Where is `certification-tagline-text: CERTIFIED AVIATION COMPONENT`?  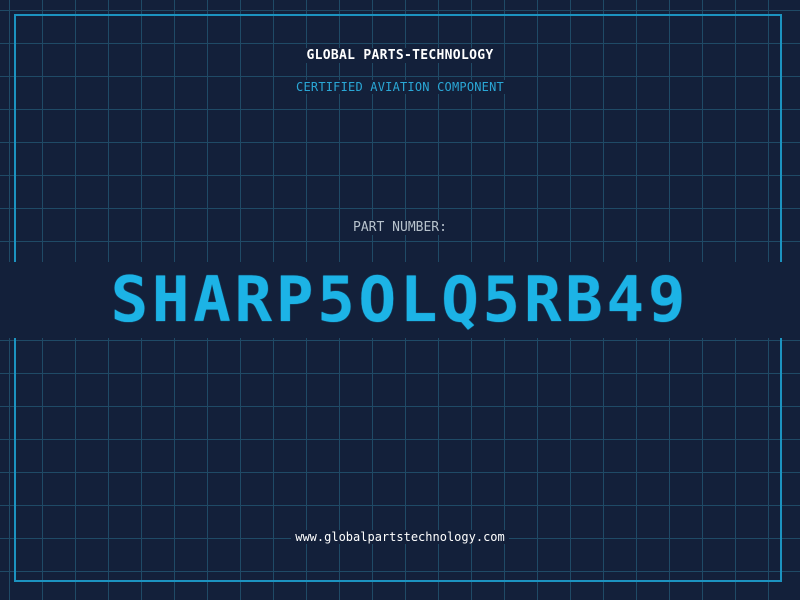 certification-tagline-text: CERTIFIED AVIATION COMPONENT is located at coordinates (400, 87).